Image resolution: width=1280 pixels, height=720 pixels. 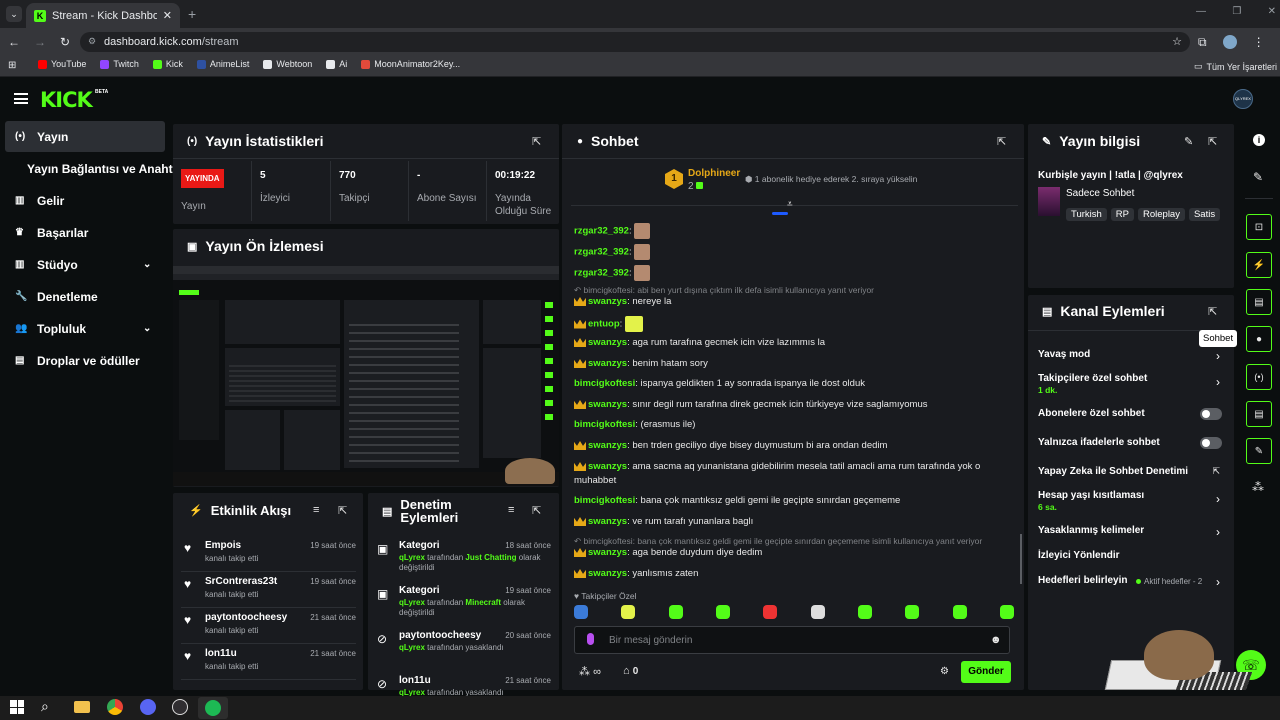 I want to click on sidebar-item-7: ▤ Droplar ve ödüller, so click(x=72, y=360).